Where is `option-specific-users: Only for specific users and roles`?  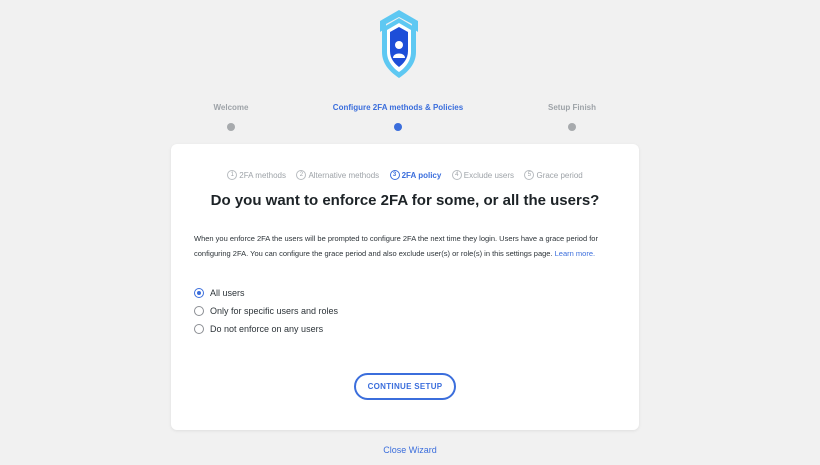 option-specific-users: Only for specific users and roles is located at coordinates (266, 311).